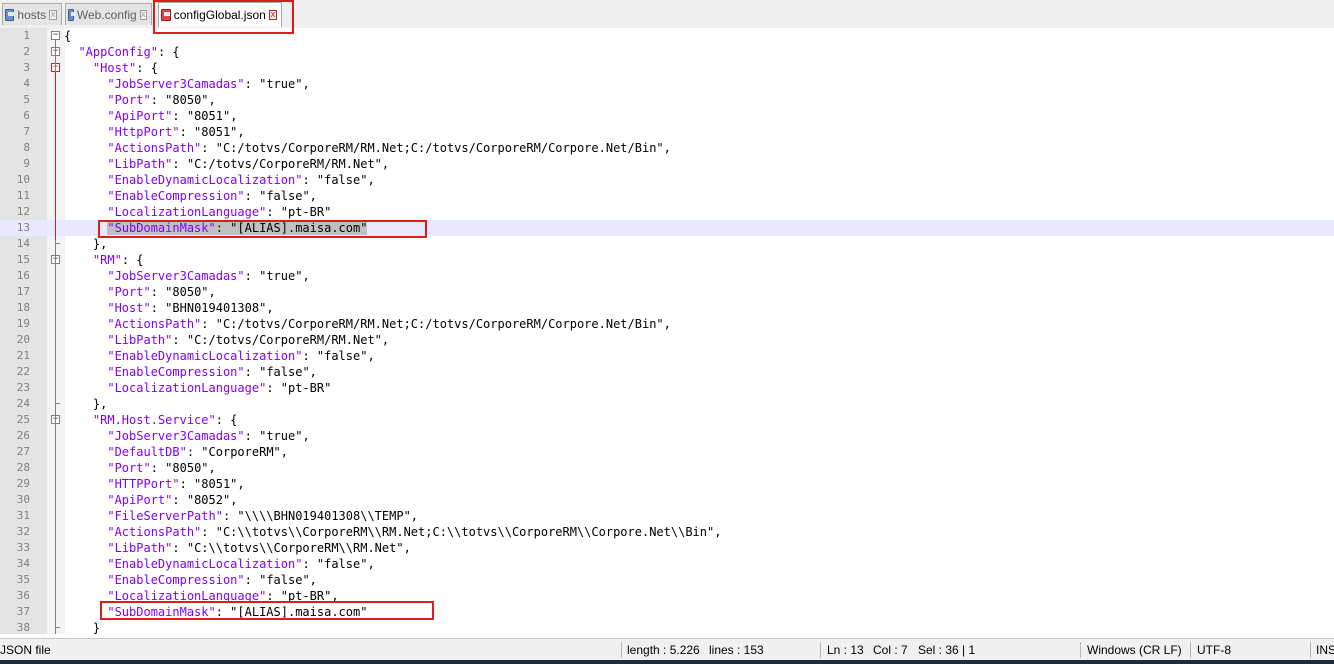 This screenshot has height=664, width=1334. I want to click on status-col: Col : 7, so click(890, 650).